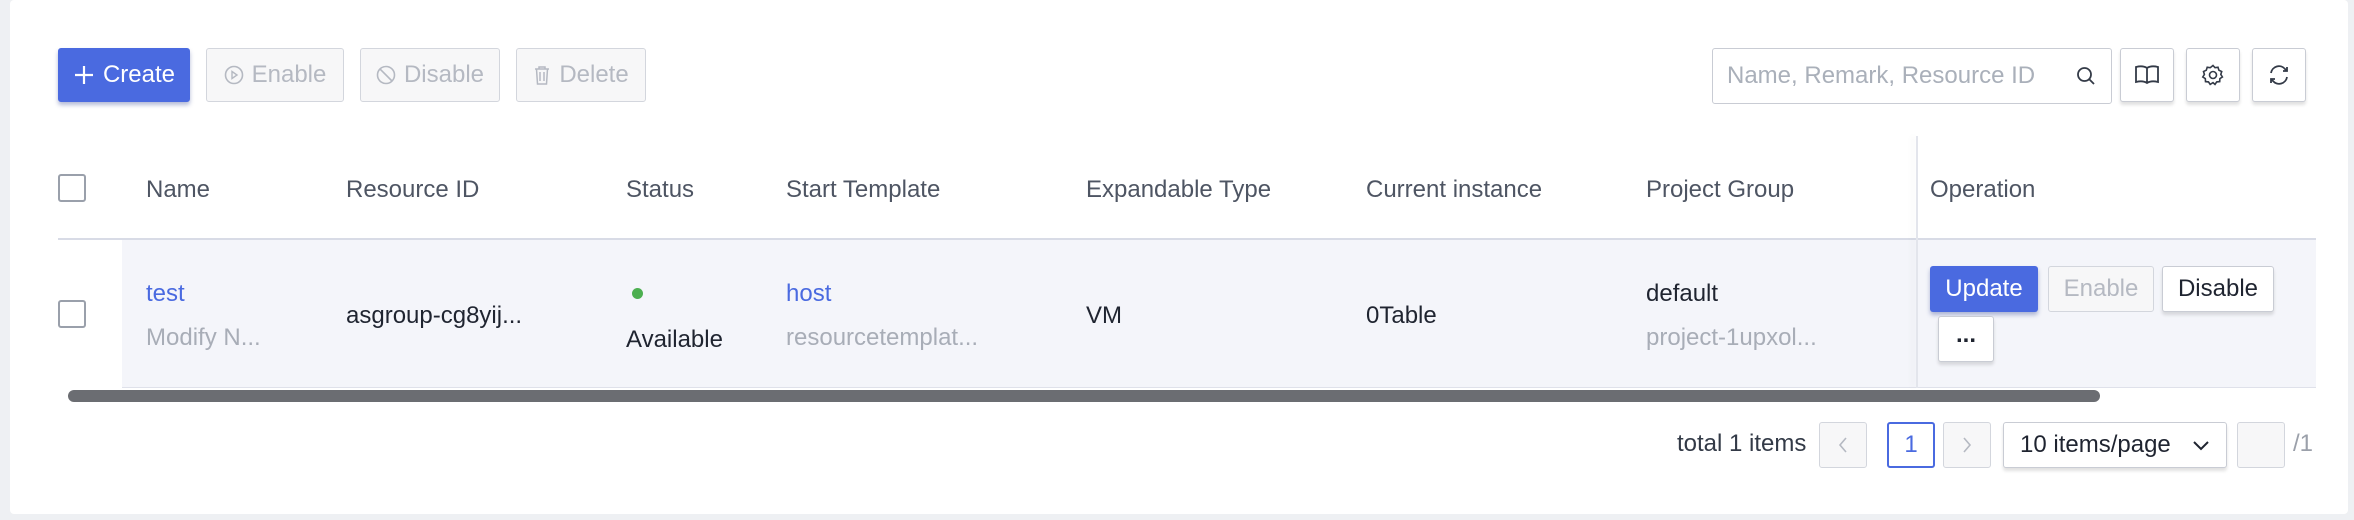  I want to click on settings-button, so click(2213, 75).